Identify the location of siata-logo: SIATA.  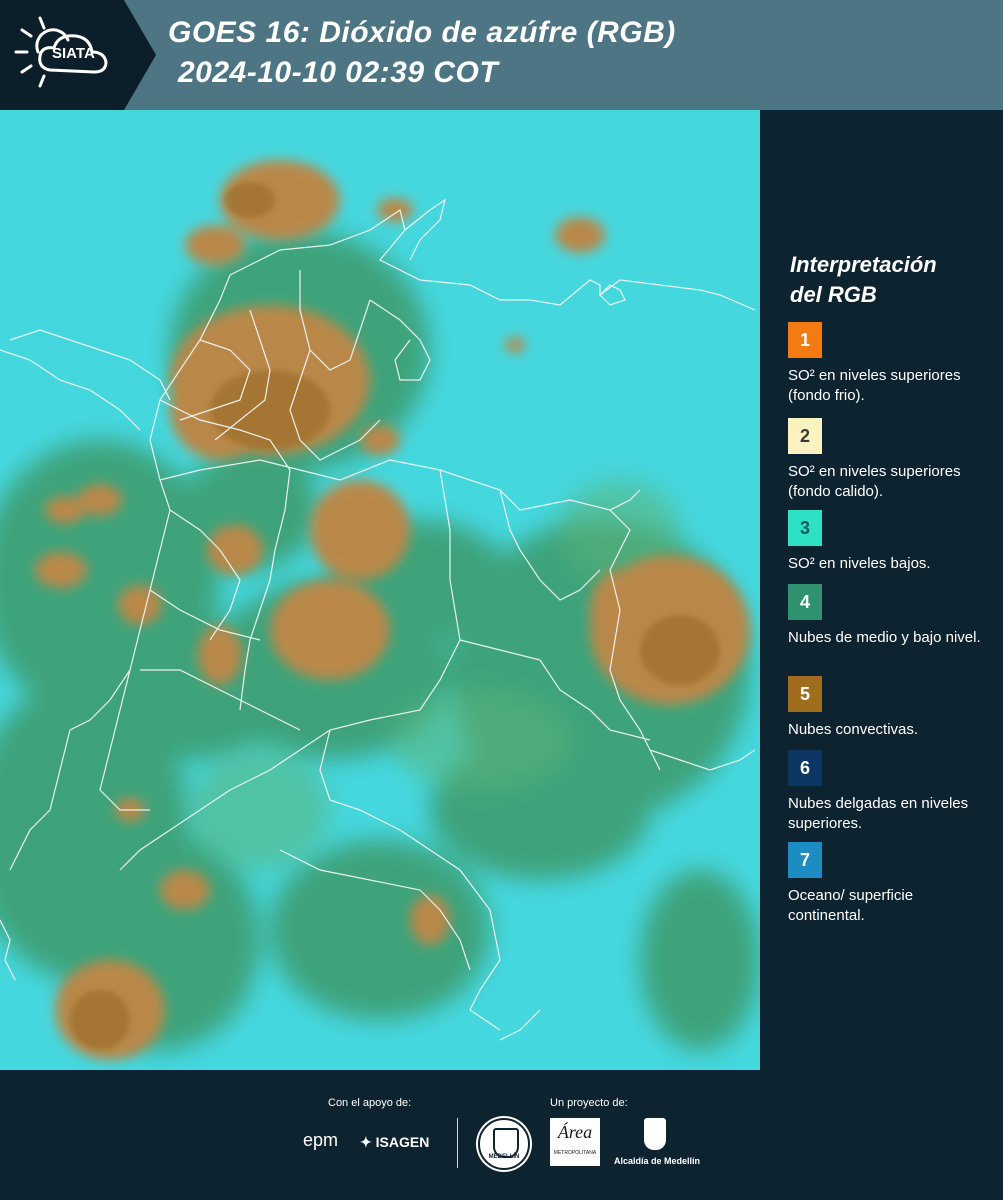
(78, 55).